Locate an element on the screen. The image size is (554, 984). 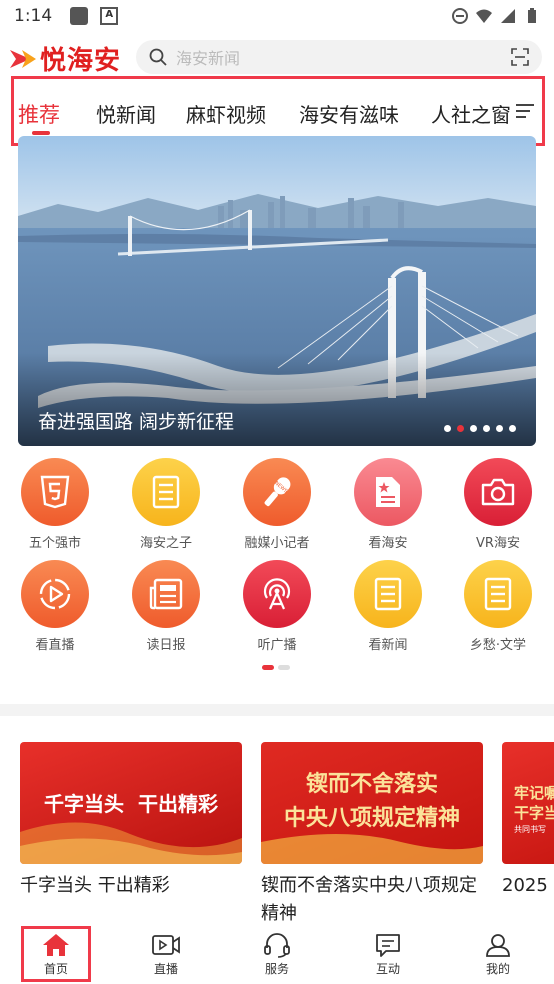
camera-icon is located at coordinates (498, 492).